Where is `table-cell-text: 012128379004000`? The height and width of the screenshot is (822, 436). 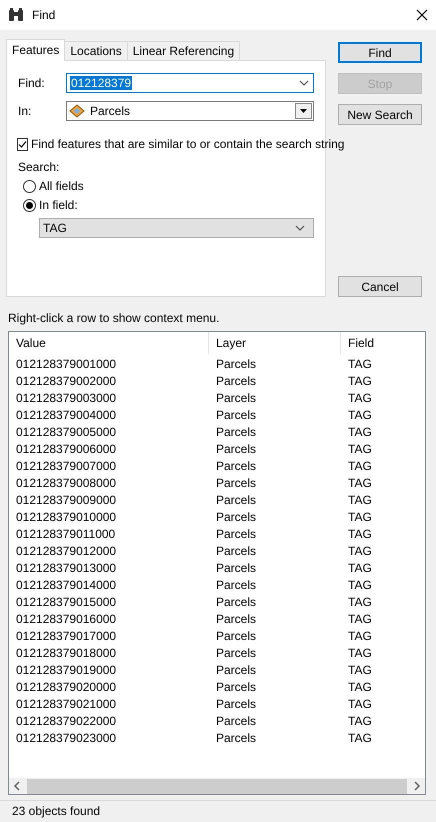
table-cell-text: 012128379004000 is located at coordinates (66, 415).